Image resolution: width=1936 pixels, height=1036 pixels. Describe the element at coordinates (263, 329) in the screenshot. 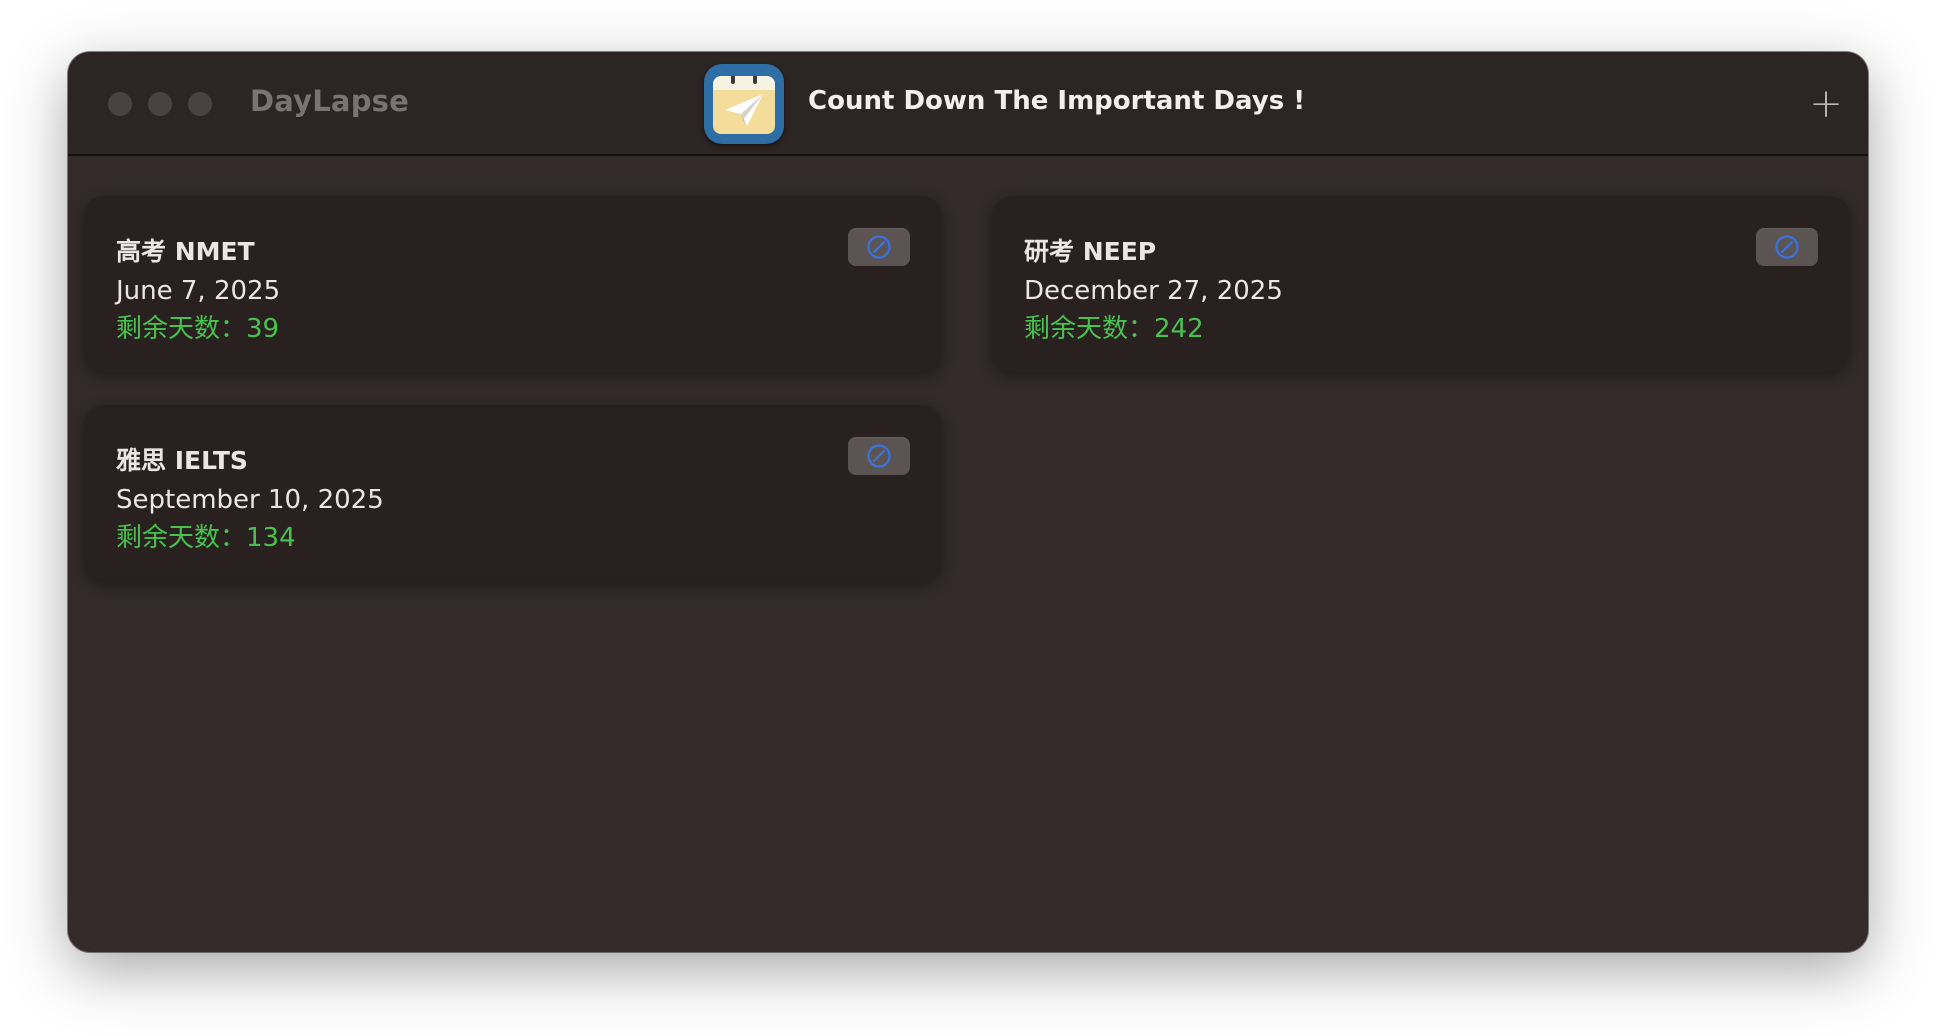

I see `remaining-days: 39` at that location.